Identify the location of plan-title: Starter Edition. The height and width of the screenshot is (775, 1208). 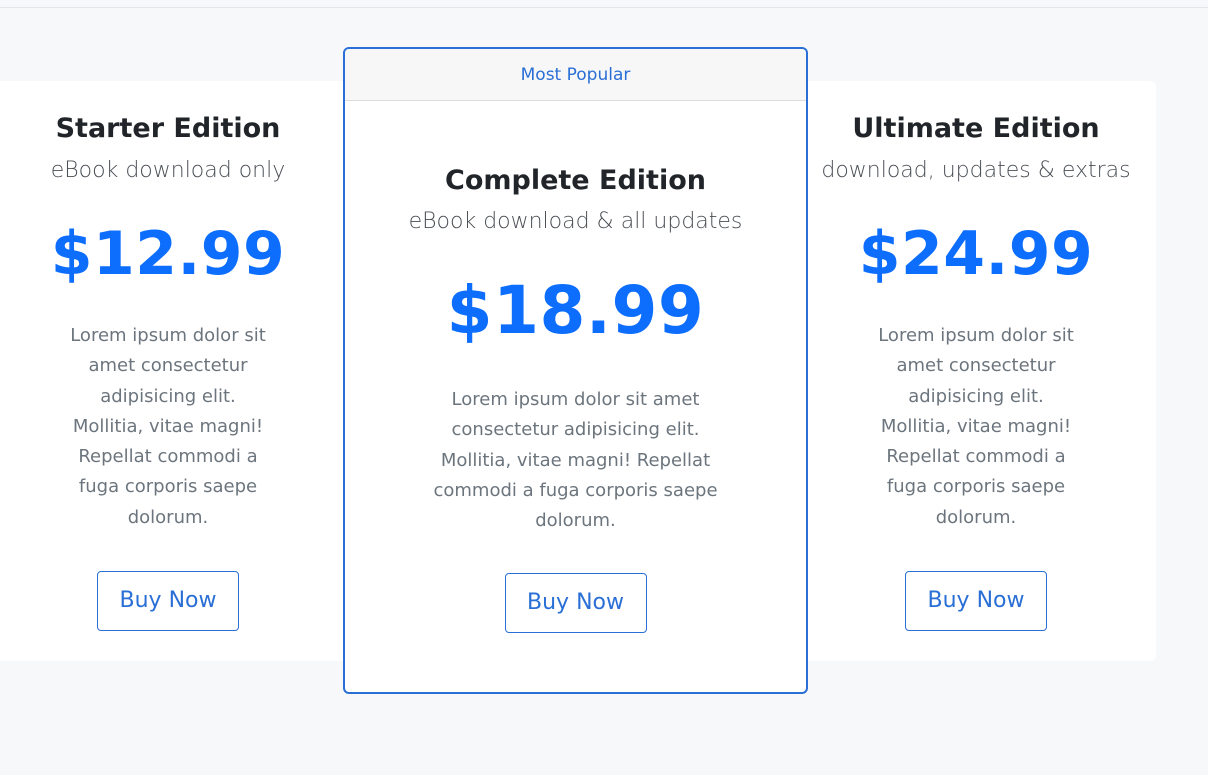
(168, 128).